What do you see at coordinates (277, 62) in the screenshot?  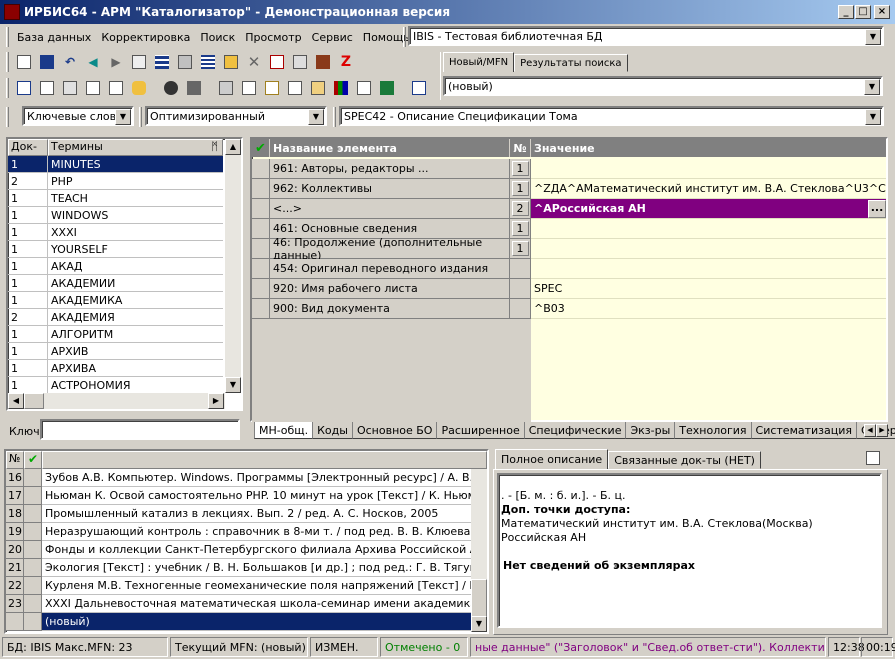 I see `import-icon` at bounding box center [277, 62].